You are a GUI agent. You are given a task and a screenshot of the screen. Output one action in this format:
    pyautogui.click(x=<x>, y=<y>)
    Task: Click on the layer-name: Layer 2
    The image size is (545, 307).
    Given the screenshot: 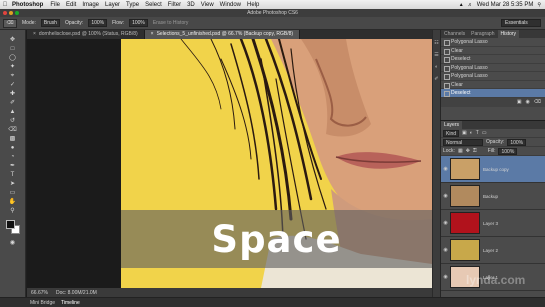 What is the action you would take?
    pyautogui.click(x=490, y=250)
    